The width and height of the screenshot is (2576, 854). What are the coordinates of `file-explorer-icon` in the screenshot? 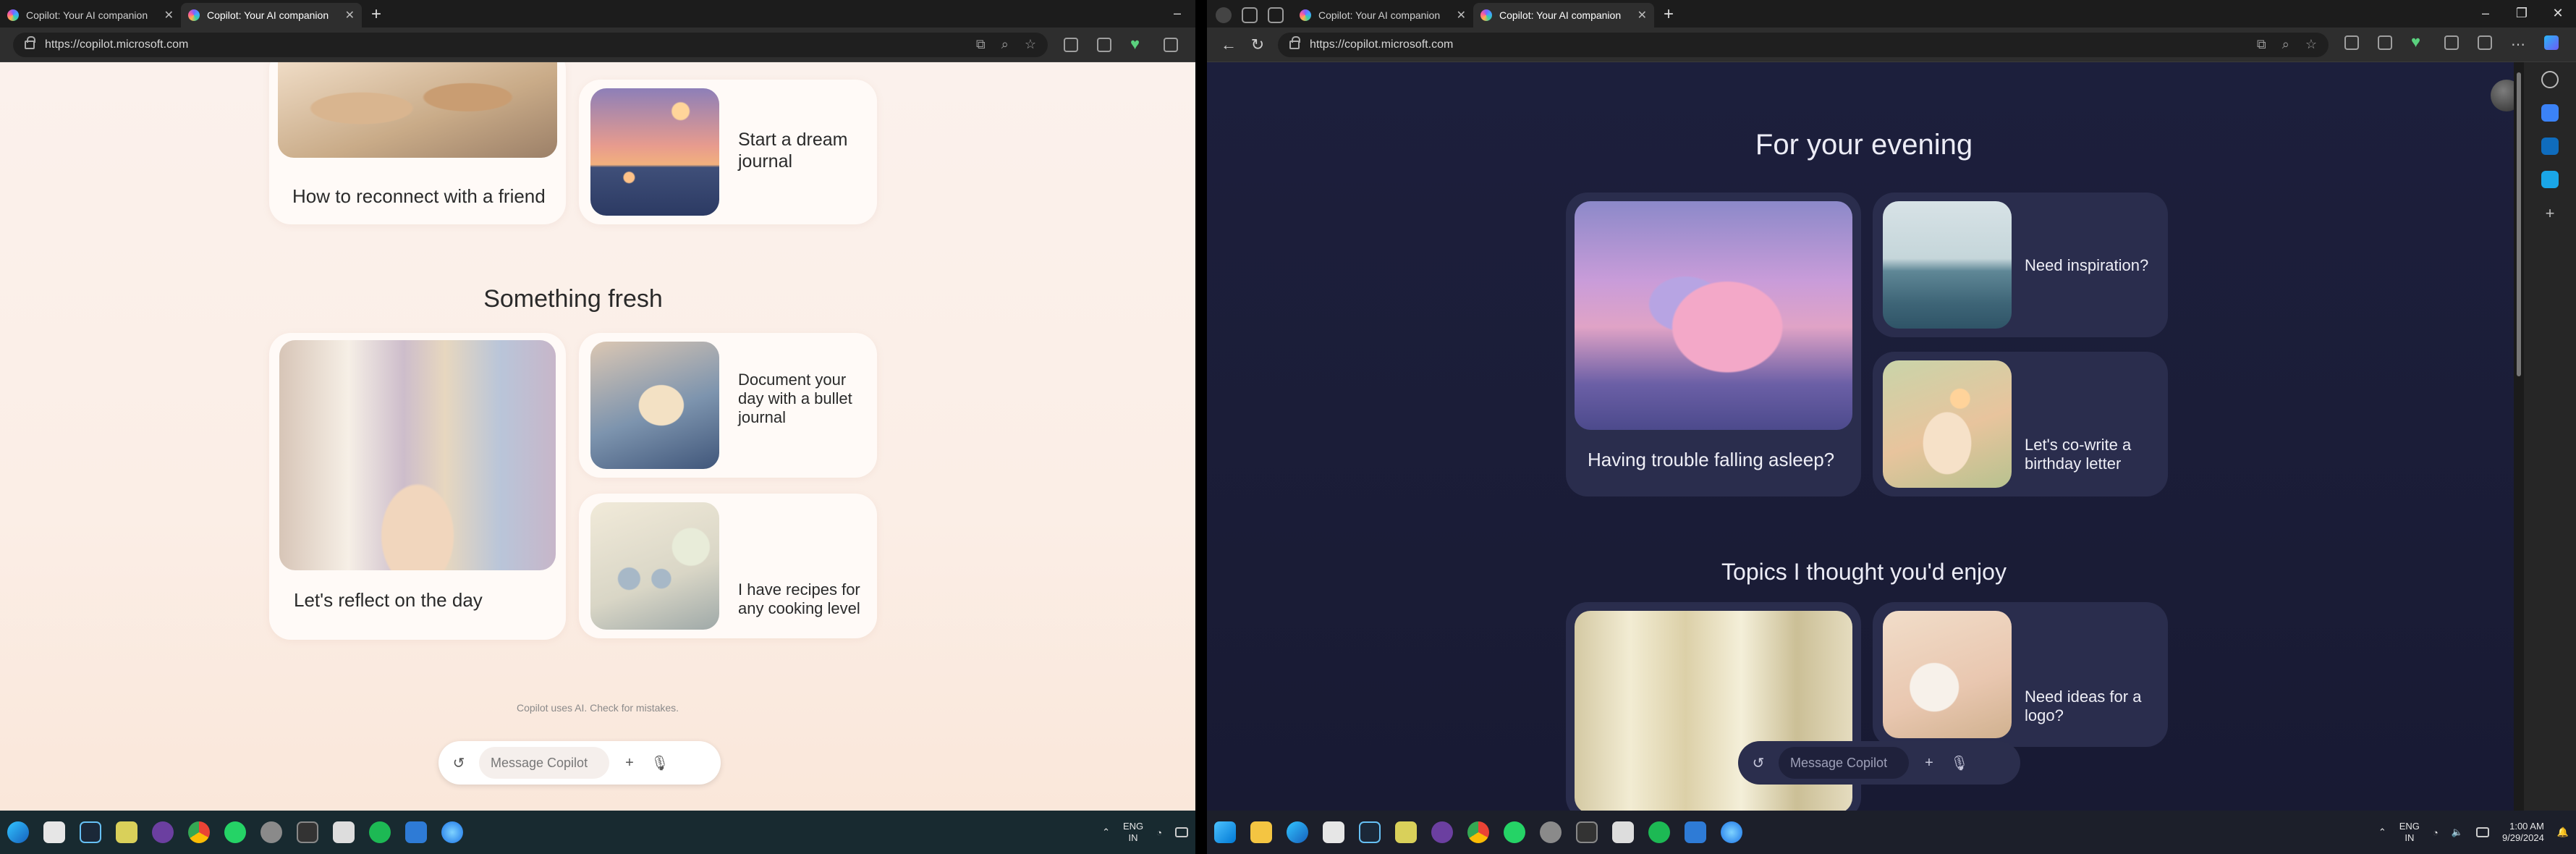 It's located at (1261, 832).